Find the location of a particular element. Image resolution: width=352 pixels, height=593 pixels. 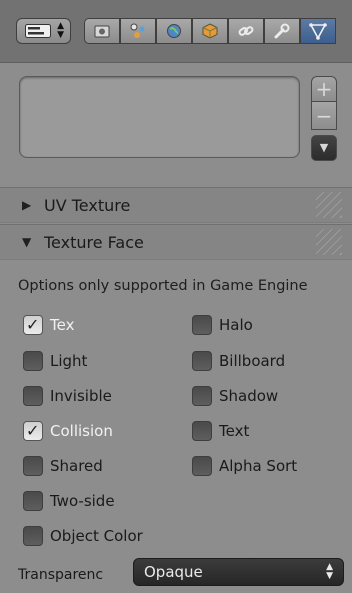

slot-menu-button: ▼ is located at coordinates (324, 148).